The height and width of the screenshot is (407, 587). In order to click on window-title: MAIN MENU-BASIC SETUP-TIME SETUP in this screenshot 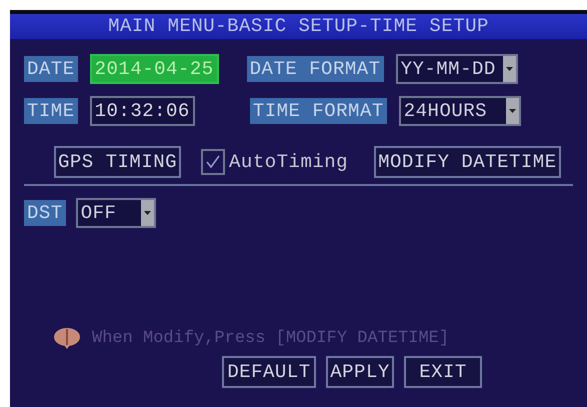, I will do `click(298, 26)`.